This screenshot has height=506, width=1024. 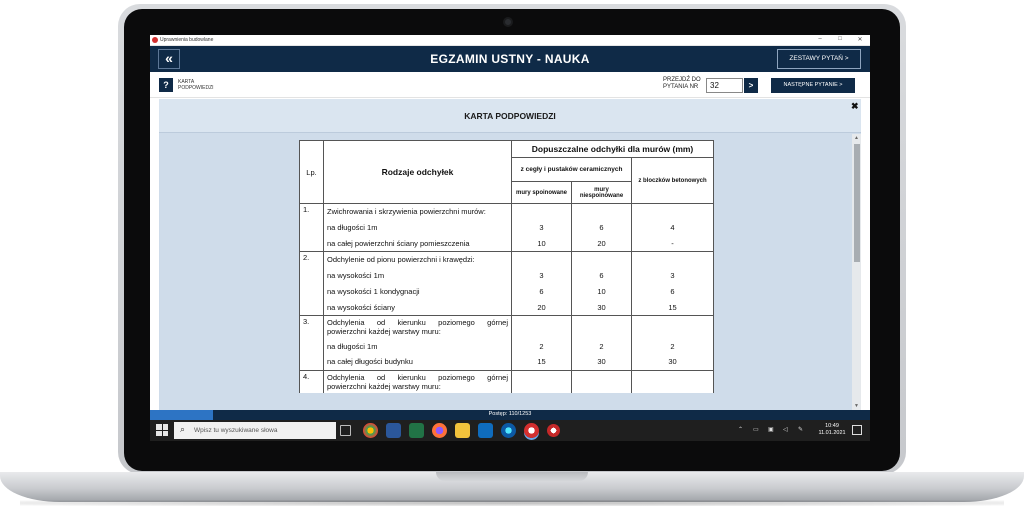 I want to click on mail-icon, so click(x=485, y=430).